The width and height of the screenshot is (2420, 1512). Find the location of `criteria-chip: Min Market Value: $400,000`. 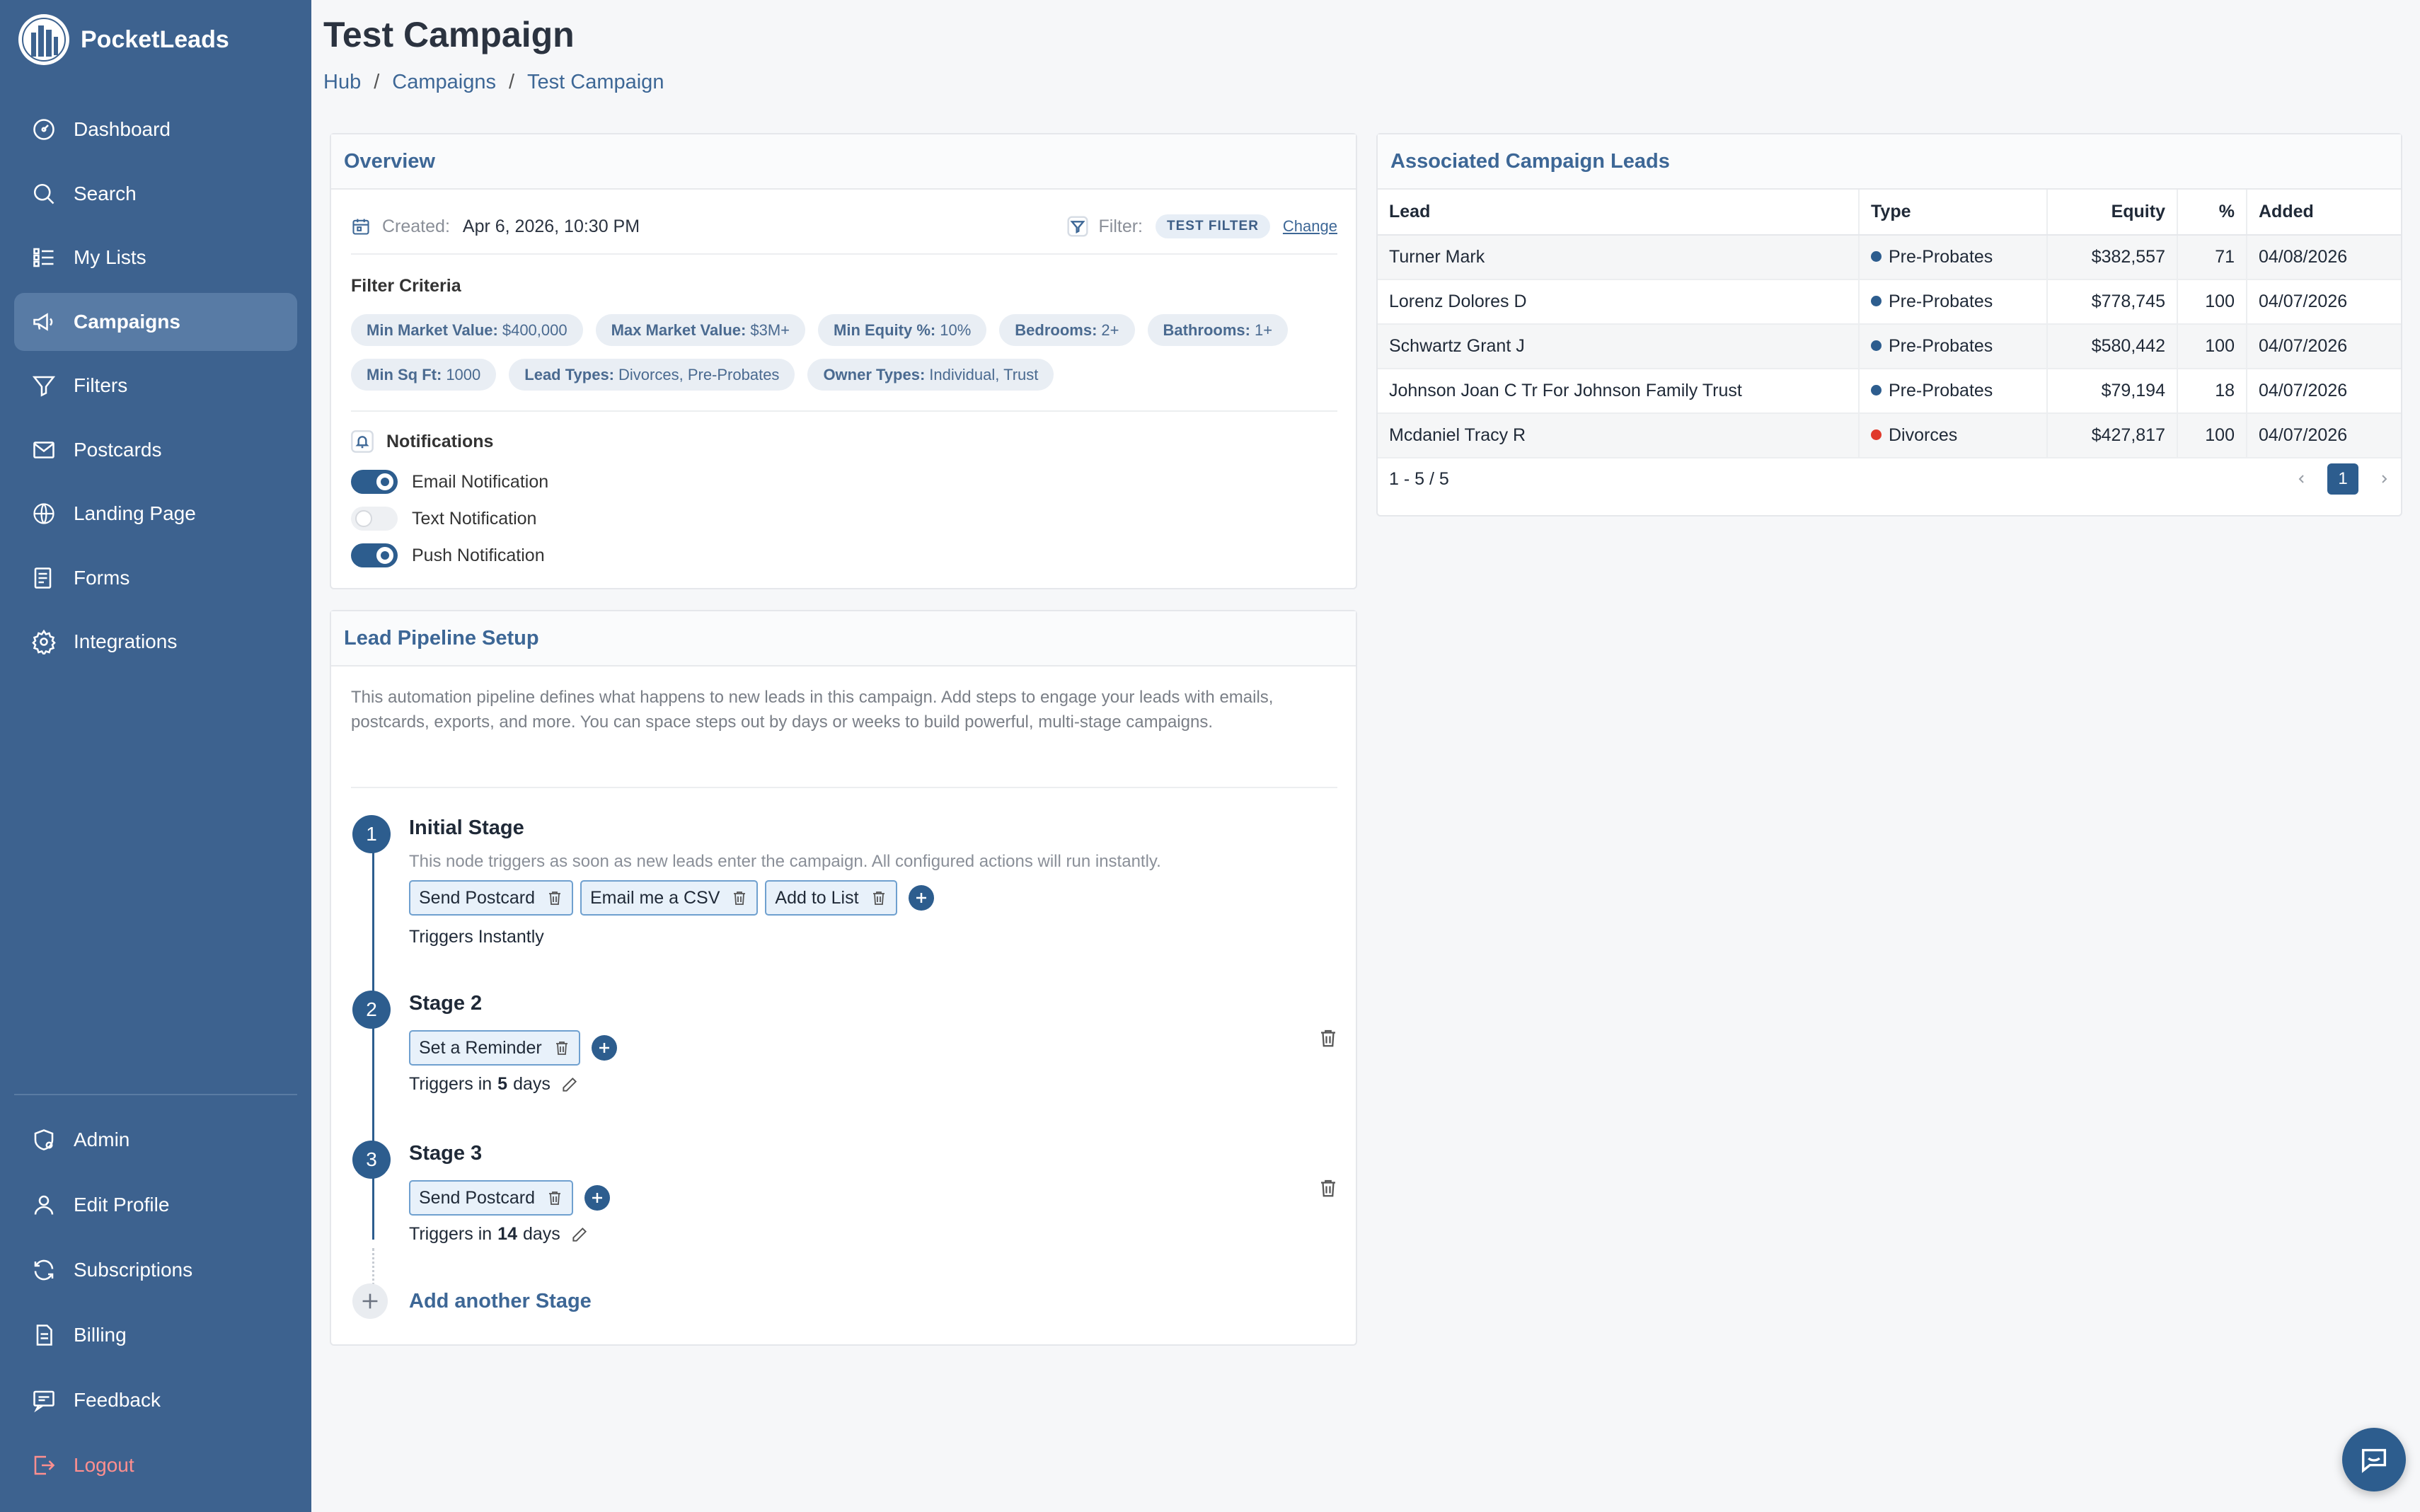

criteria-chip: Min Market Value: $400,000 is located at coordinates (467, 330).